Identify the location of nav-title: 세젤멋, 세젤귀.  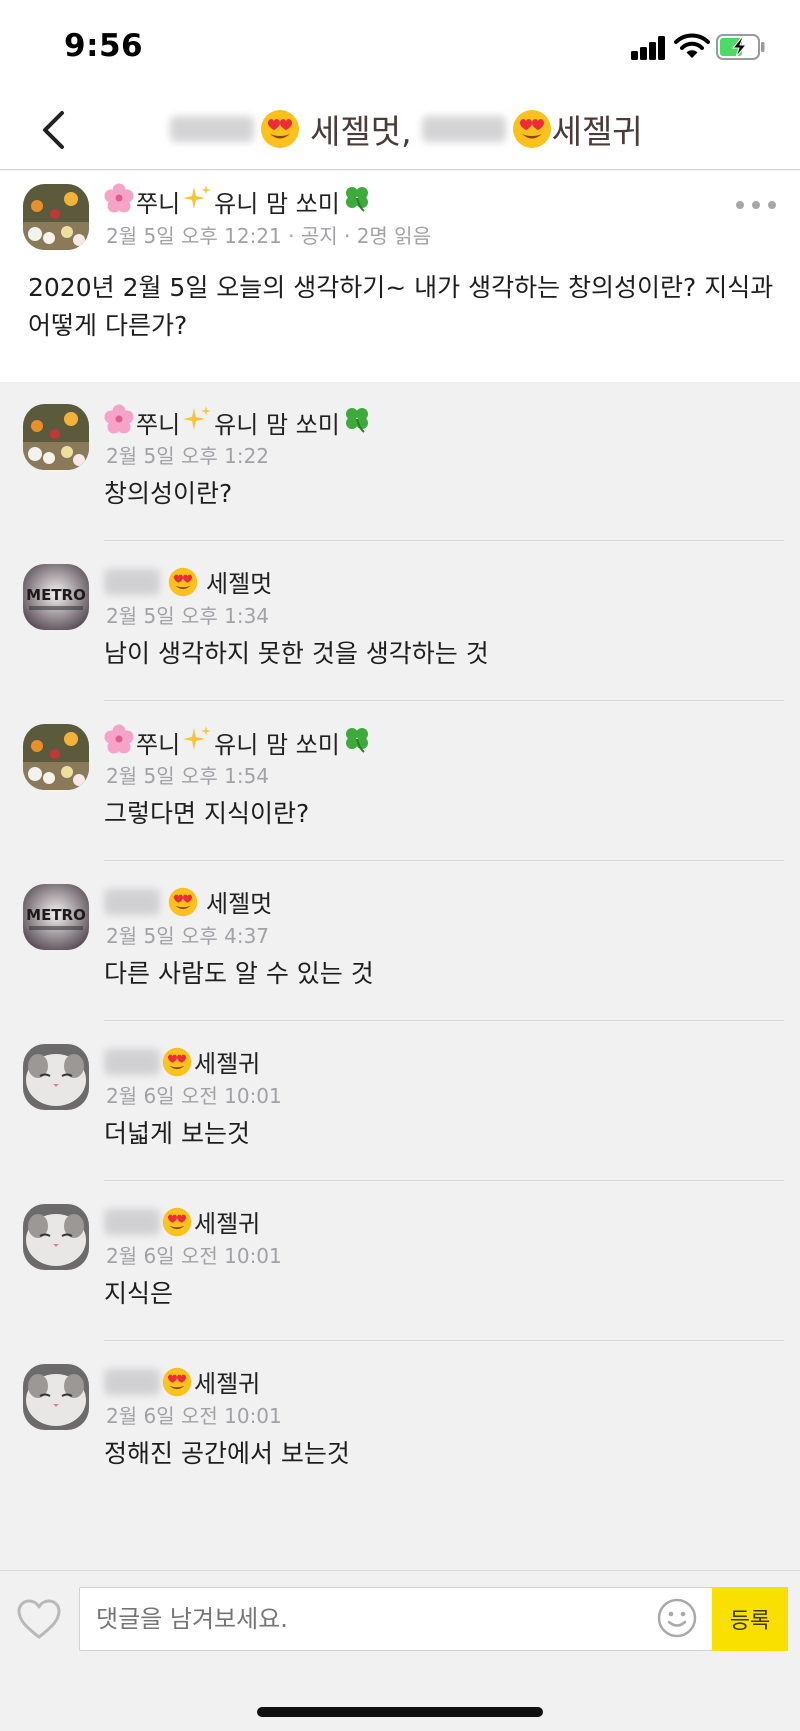
(406, 129).